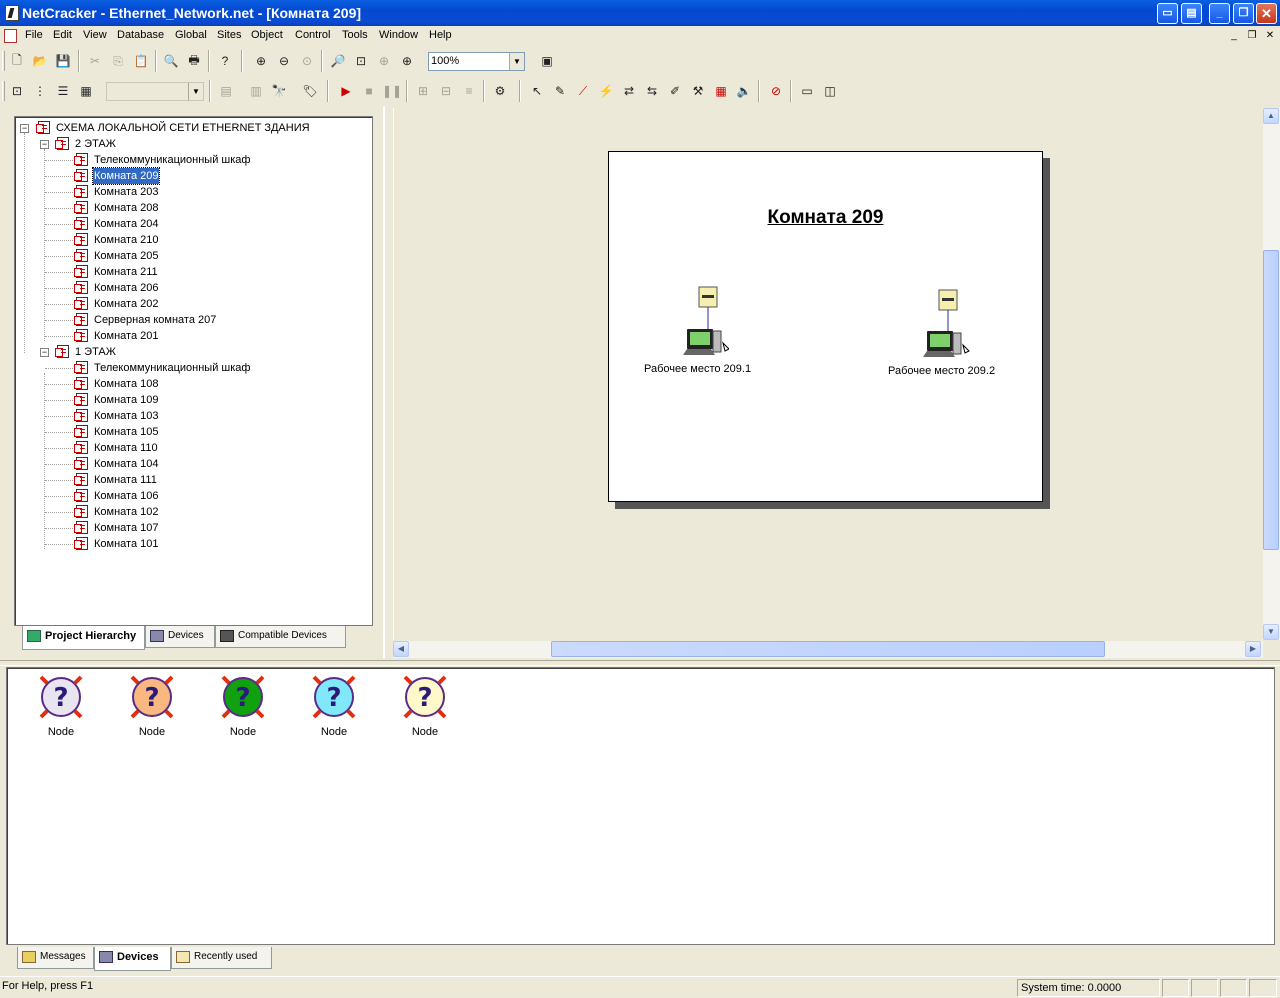  What do you see at coordinates (185, 176) in the screenshot?
I see `tree-item: Комната 209` at bounding box center [185, 176].